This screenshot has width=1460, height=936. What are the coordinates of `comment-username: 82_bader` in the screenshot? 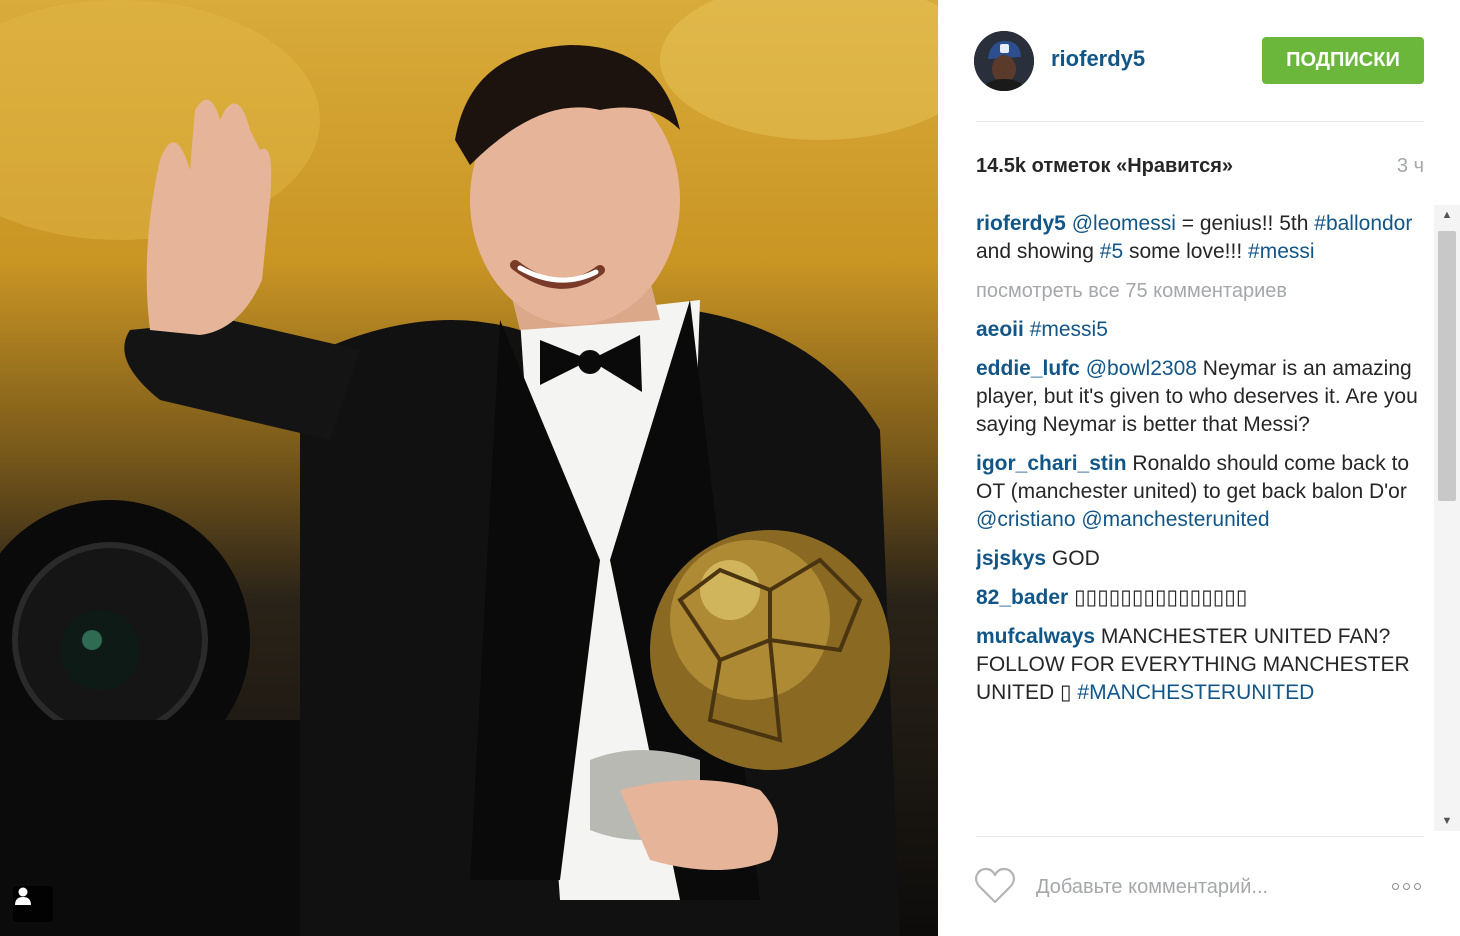 It's located at (1022, 597).